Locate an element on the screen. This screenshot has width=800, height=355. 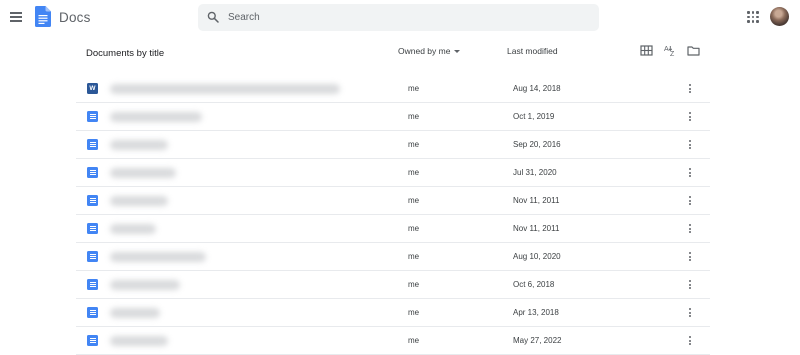
document-last-modified: Apr 13, 2018 is located at coordinates (536, 312).